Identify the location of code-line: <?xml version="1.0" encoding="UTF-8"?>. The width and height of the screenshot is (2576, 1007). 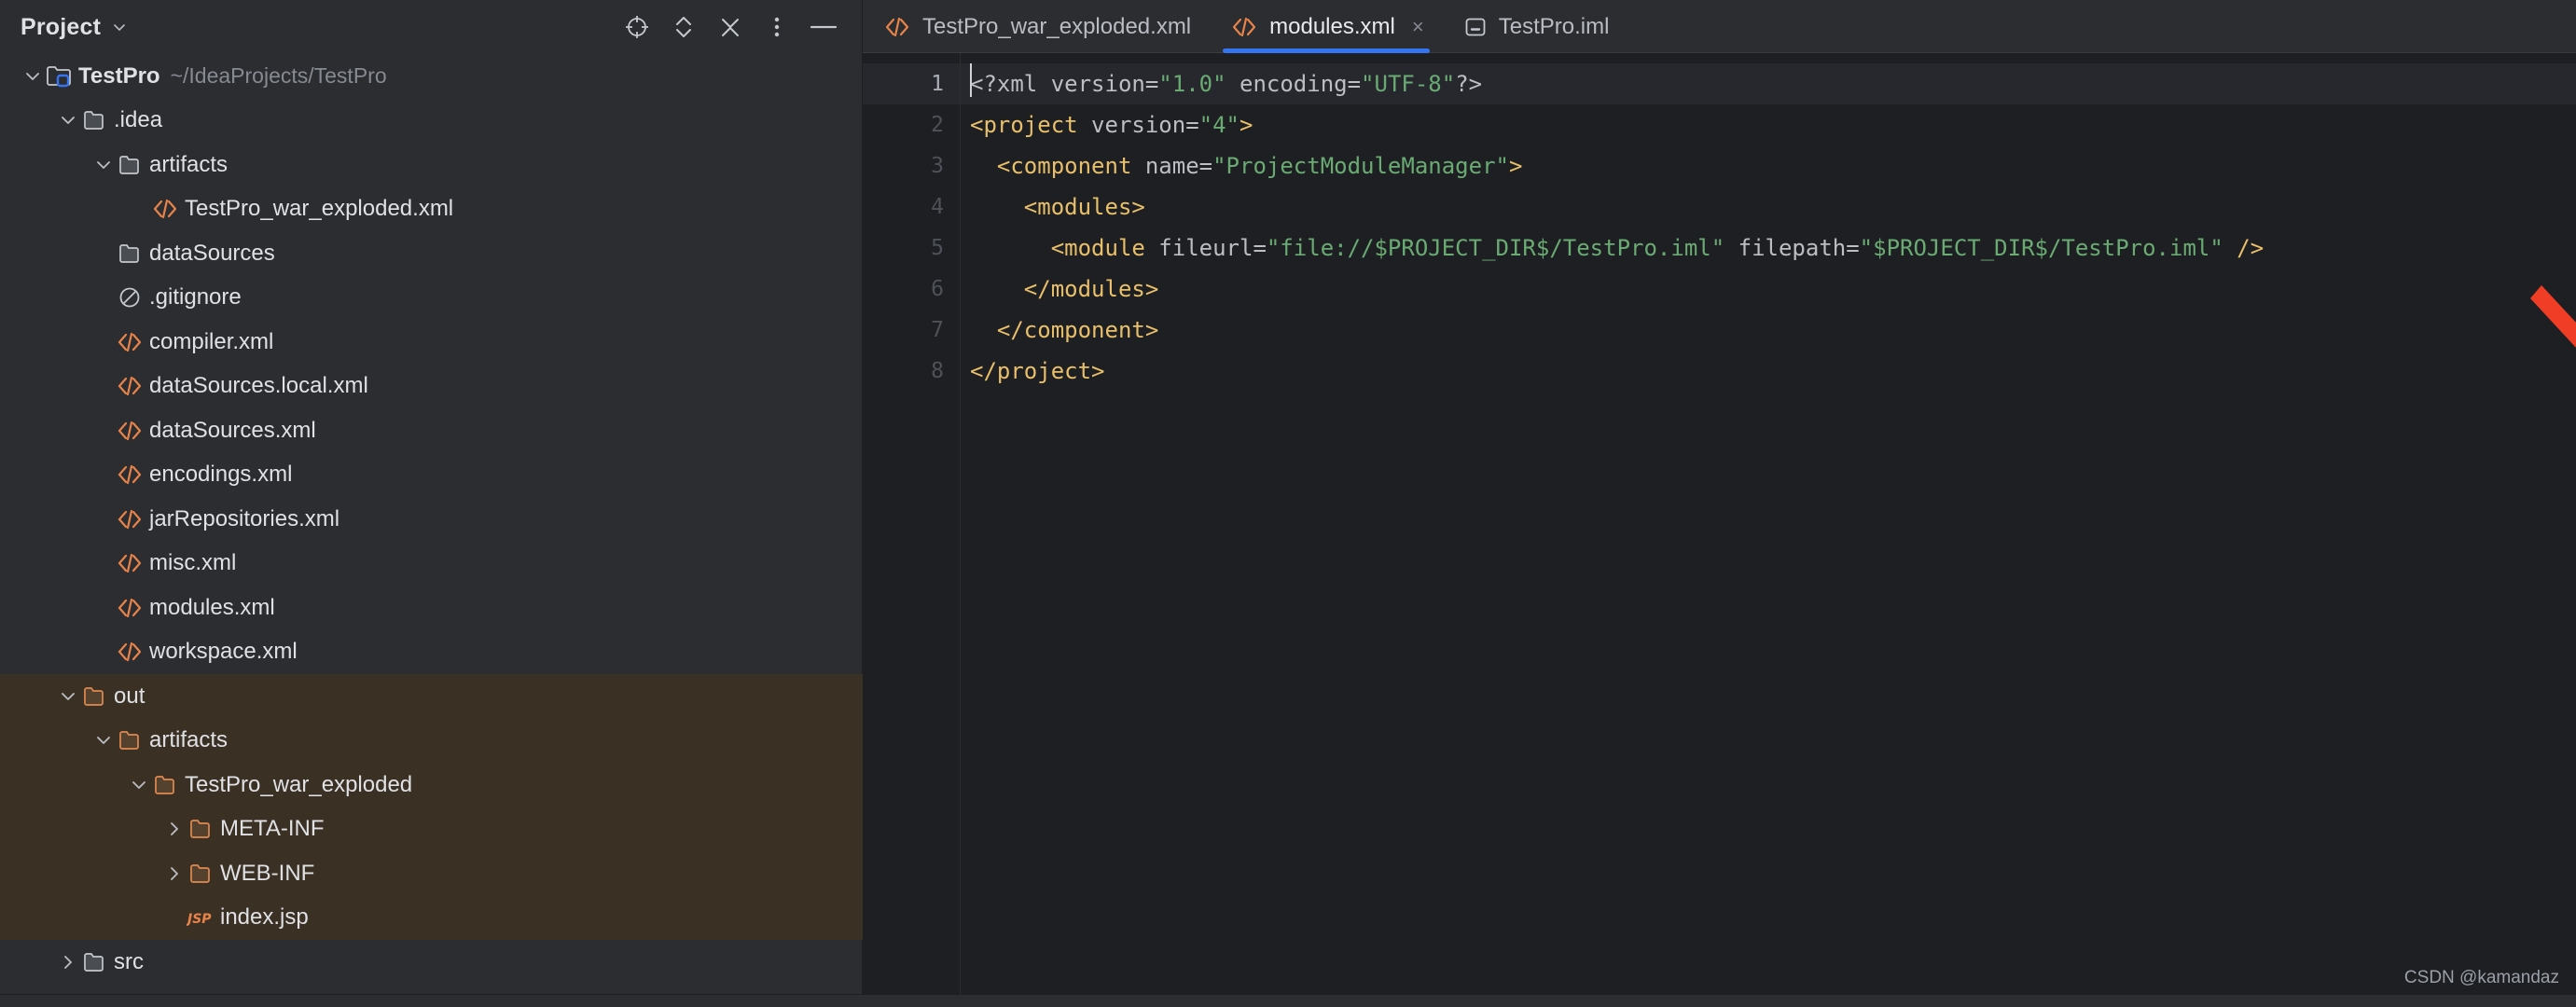
(1768, 83).